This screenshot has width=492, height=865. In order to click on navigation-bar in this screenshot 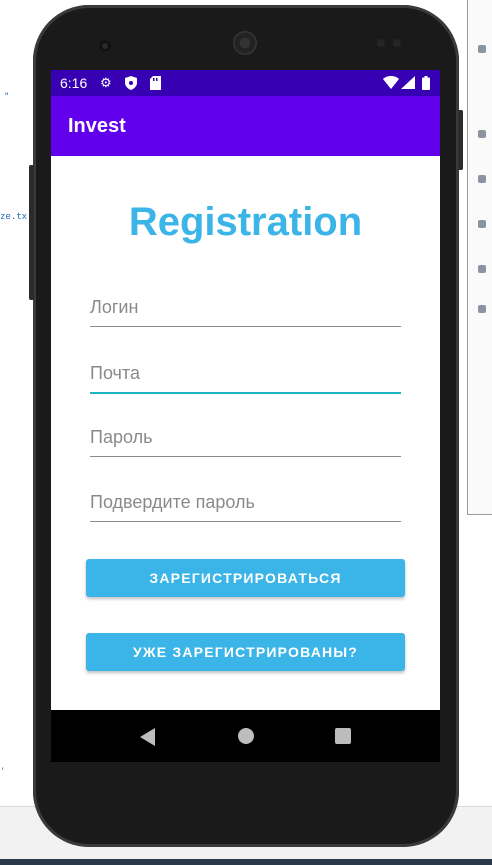, I will do `click(245, 736)`.